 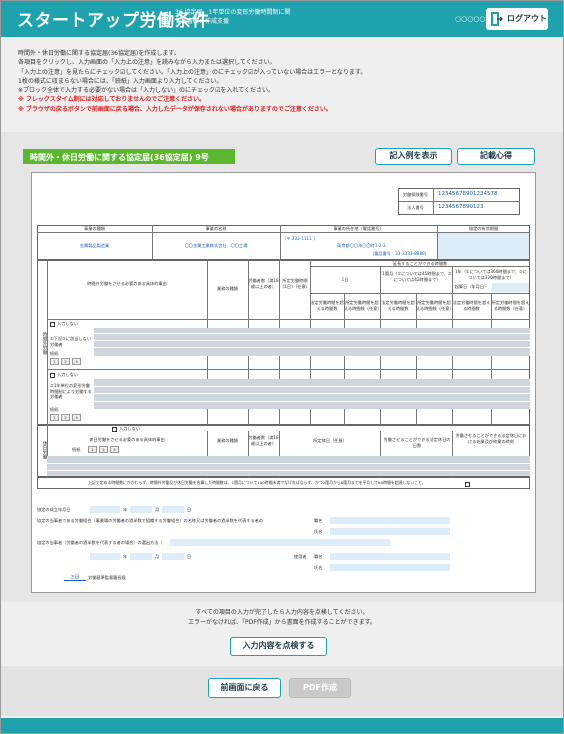 I want to click on app-subtitle: 36 協定届、1年単位の変形労働時間制に関する書面の作成支援, so click(x=233, y=17).